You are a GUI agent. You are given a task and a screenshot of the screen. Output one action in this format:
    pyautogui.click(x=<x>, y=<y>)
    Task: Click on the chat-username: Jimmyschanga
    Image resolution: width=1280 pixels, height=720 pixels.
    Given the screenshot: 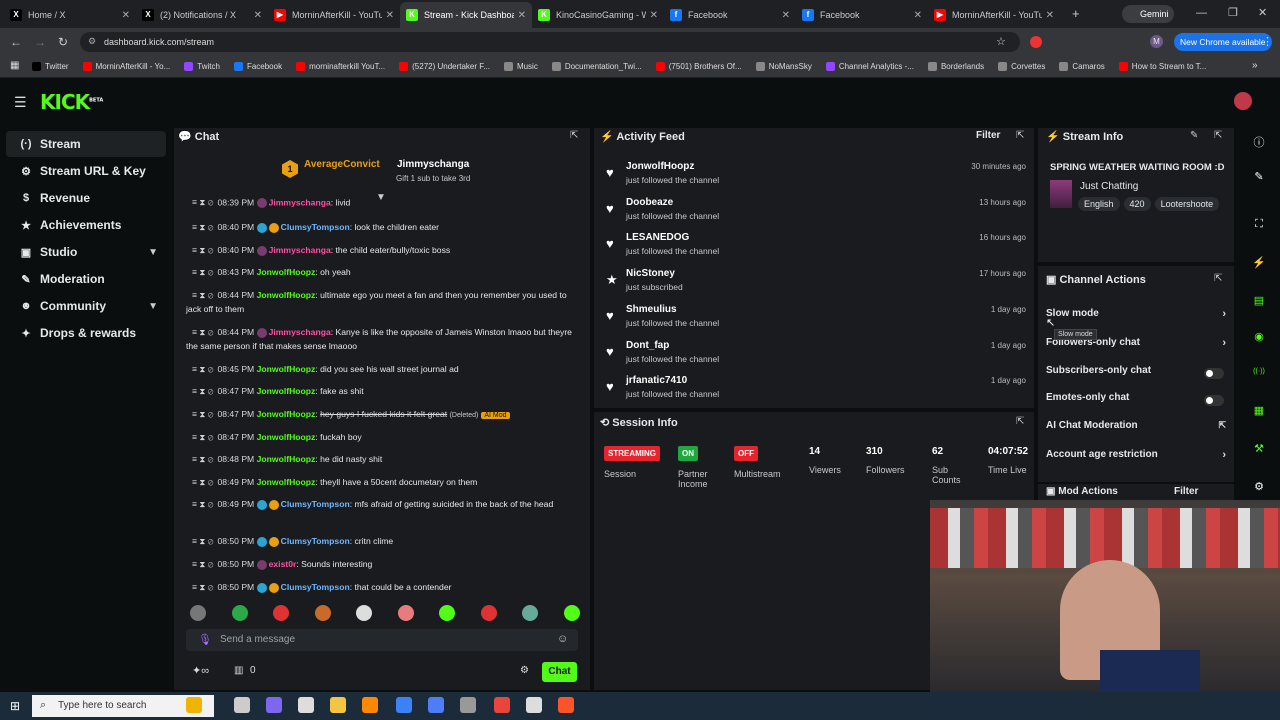 What is the action you would take?
    pyautogui.click(x=300, y=202)
    